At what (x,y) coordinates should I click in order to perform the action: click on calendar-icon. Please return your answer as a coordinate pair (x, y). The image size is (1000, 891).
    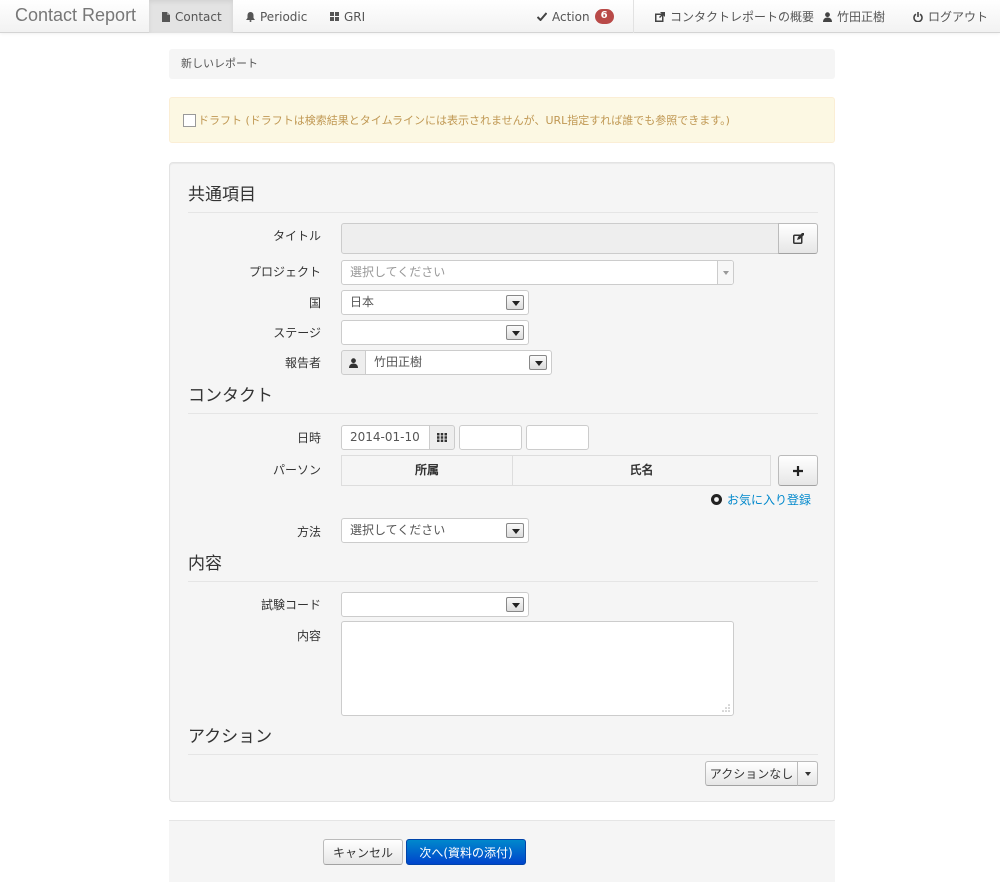
    Looking at the image, I should click on (442, 437).